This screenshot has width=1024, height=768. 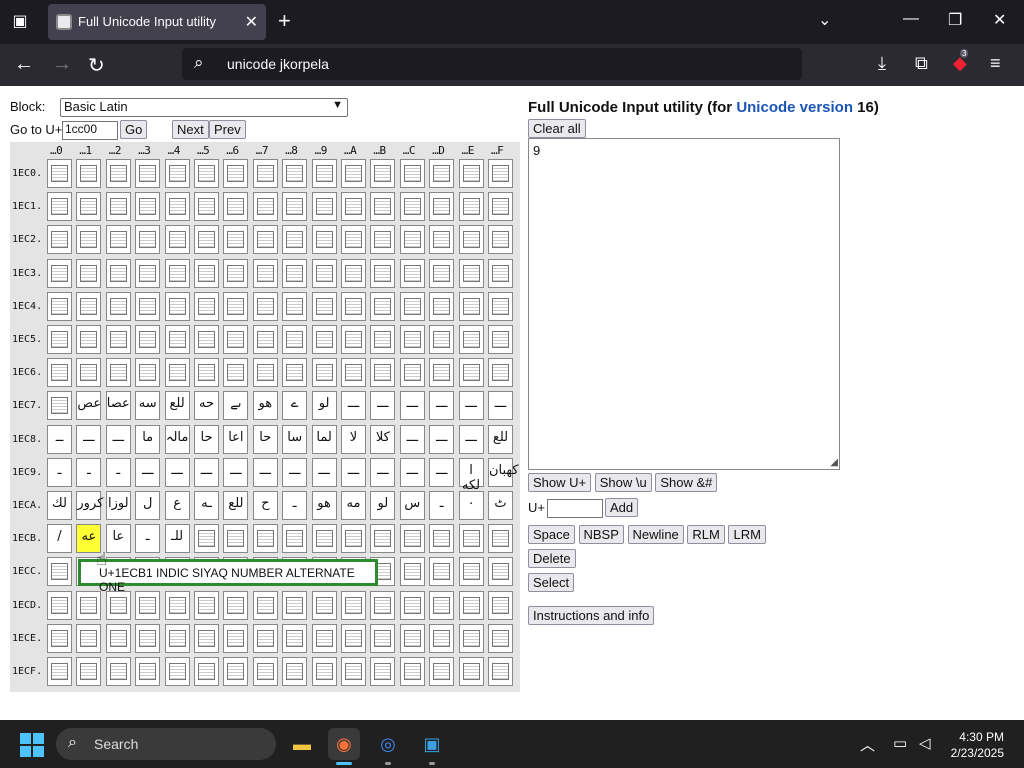 I want to click on space-button: Space, so click(x=551, y=534).